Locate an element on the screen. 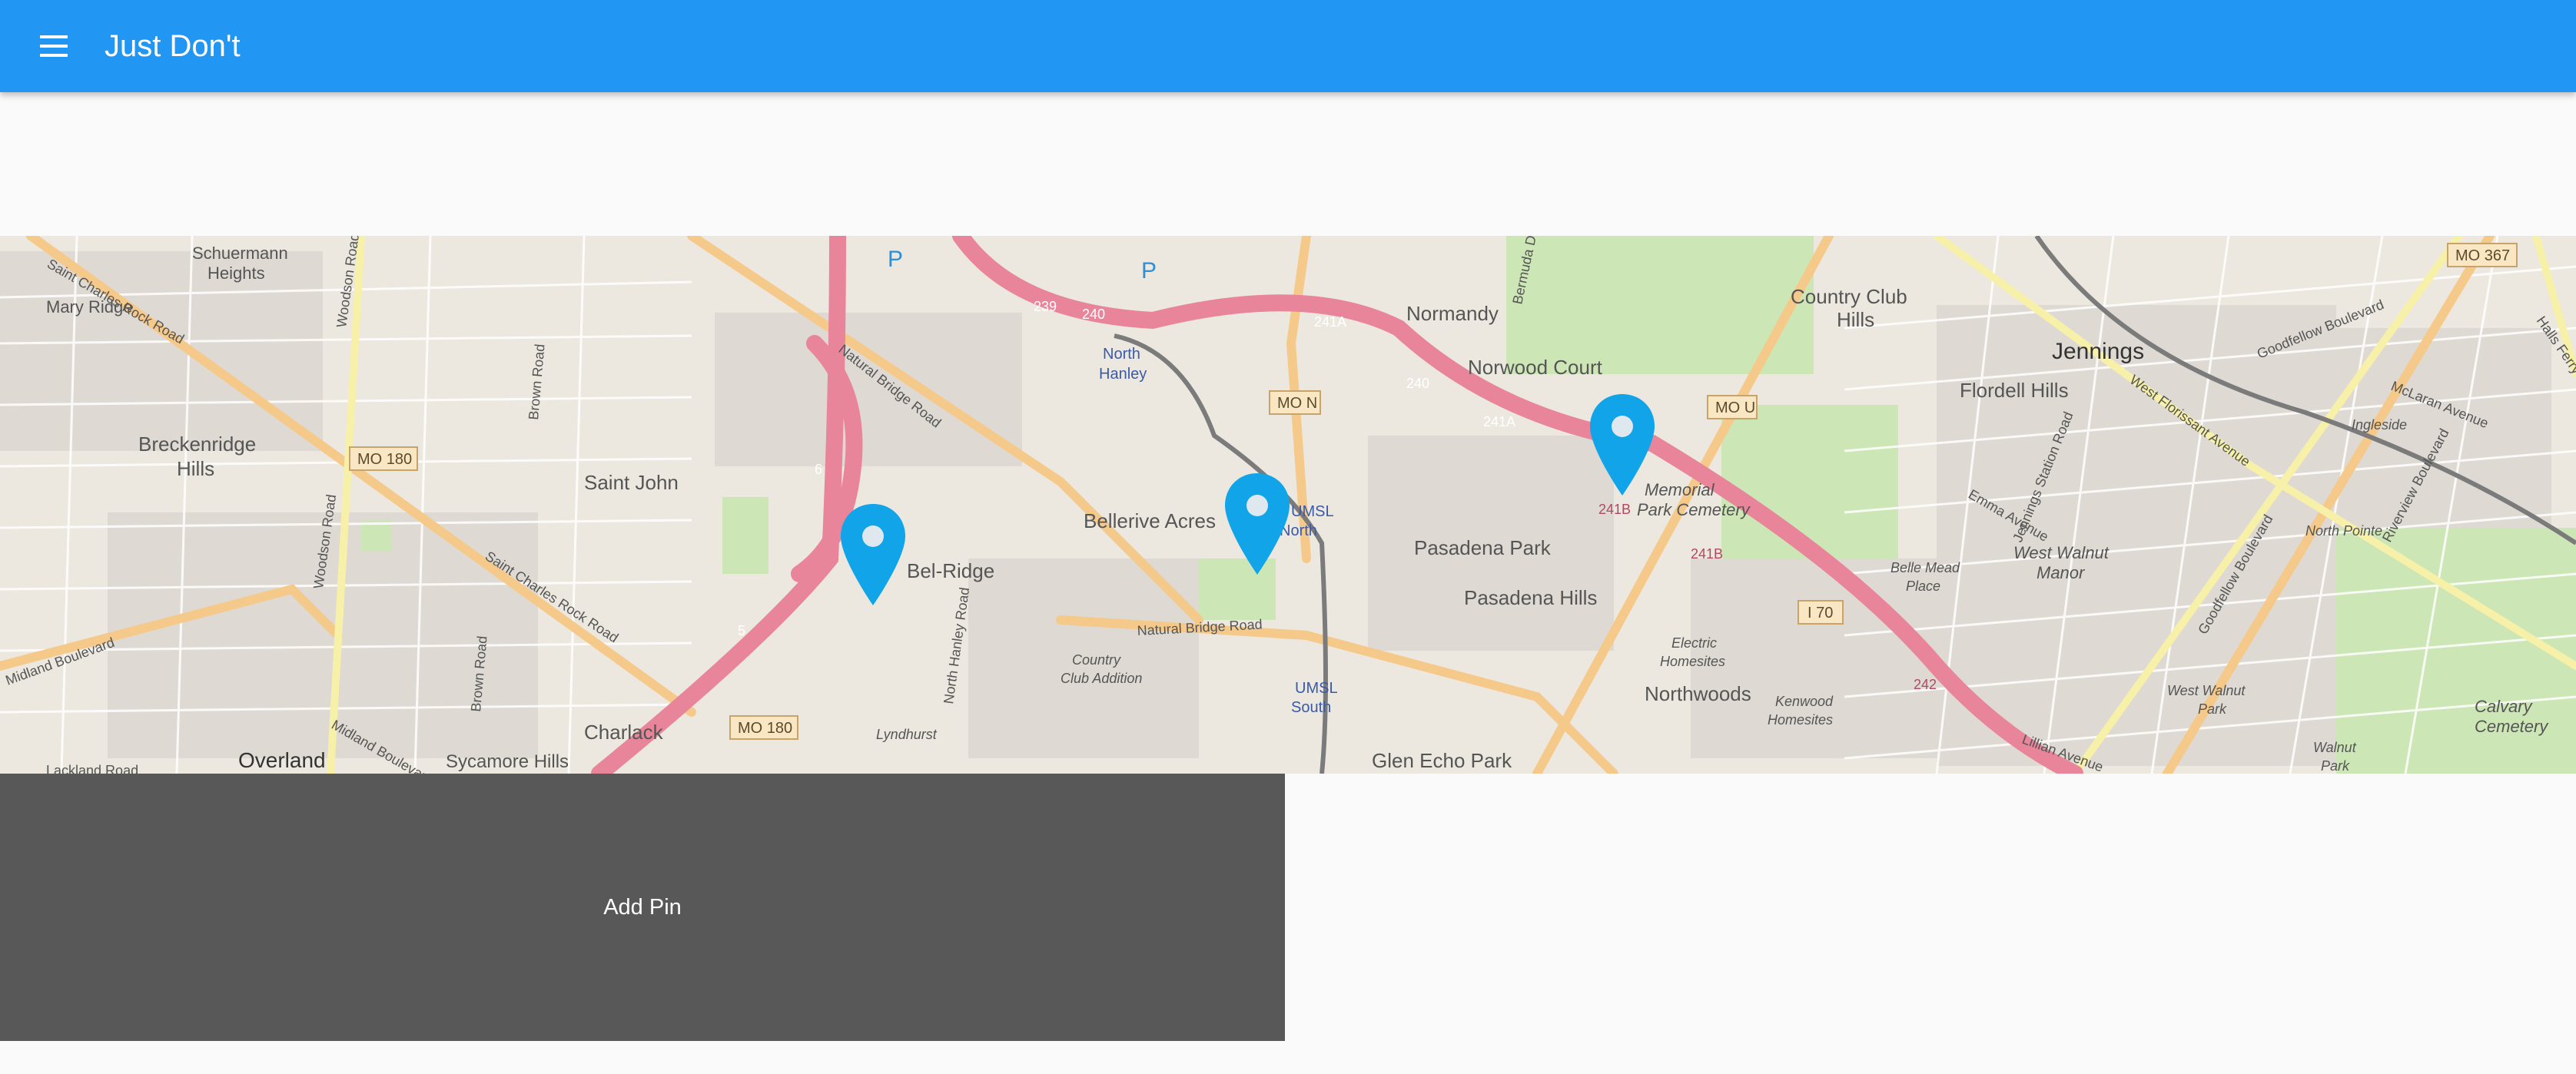  svg-text: MO 367 is located at coordinates (2482, 255).